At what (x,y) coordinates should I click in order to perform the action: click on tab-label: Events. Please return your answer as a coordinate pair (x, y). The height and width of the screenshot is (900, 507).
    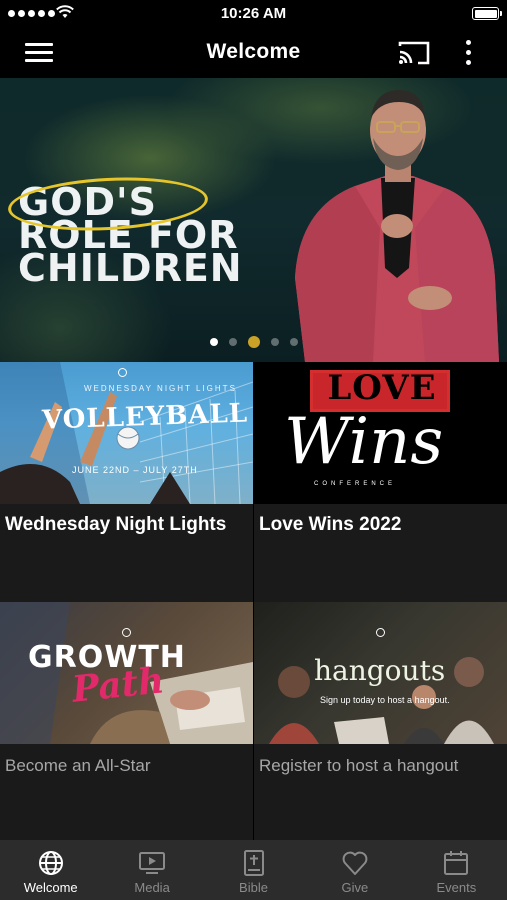
    Looking at the image, I should click on (456, 887).